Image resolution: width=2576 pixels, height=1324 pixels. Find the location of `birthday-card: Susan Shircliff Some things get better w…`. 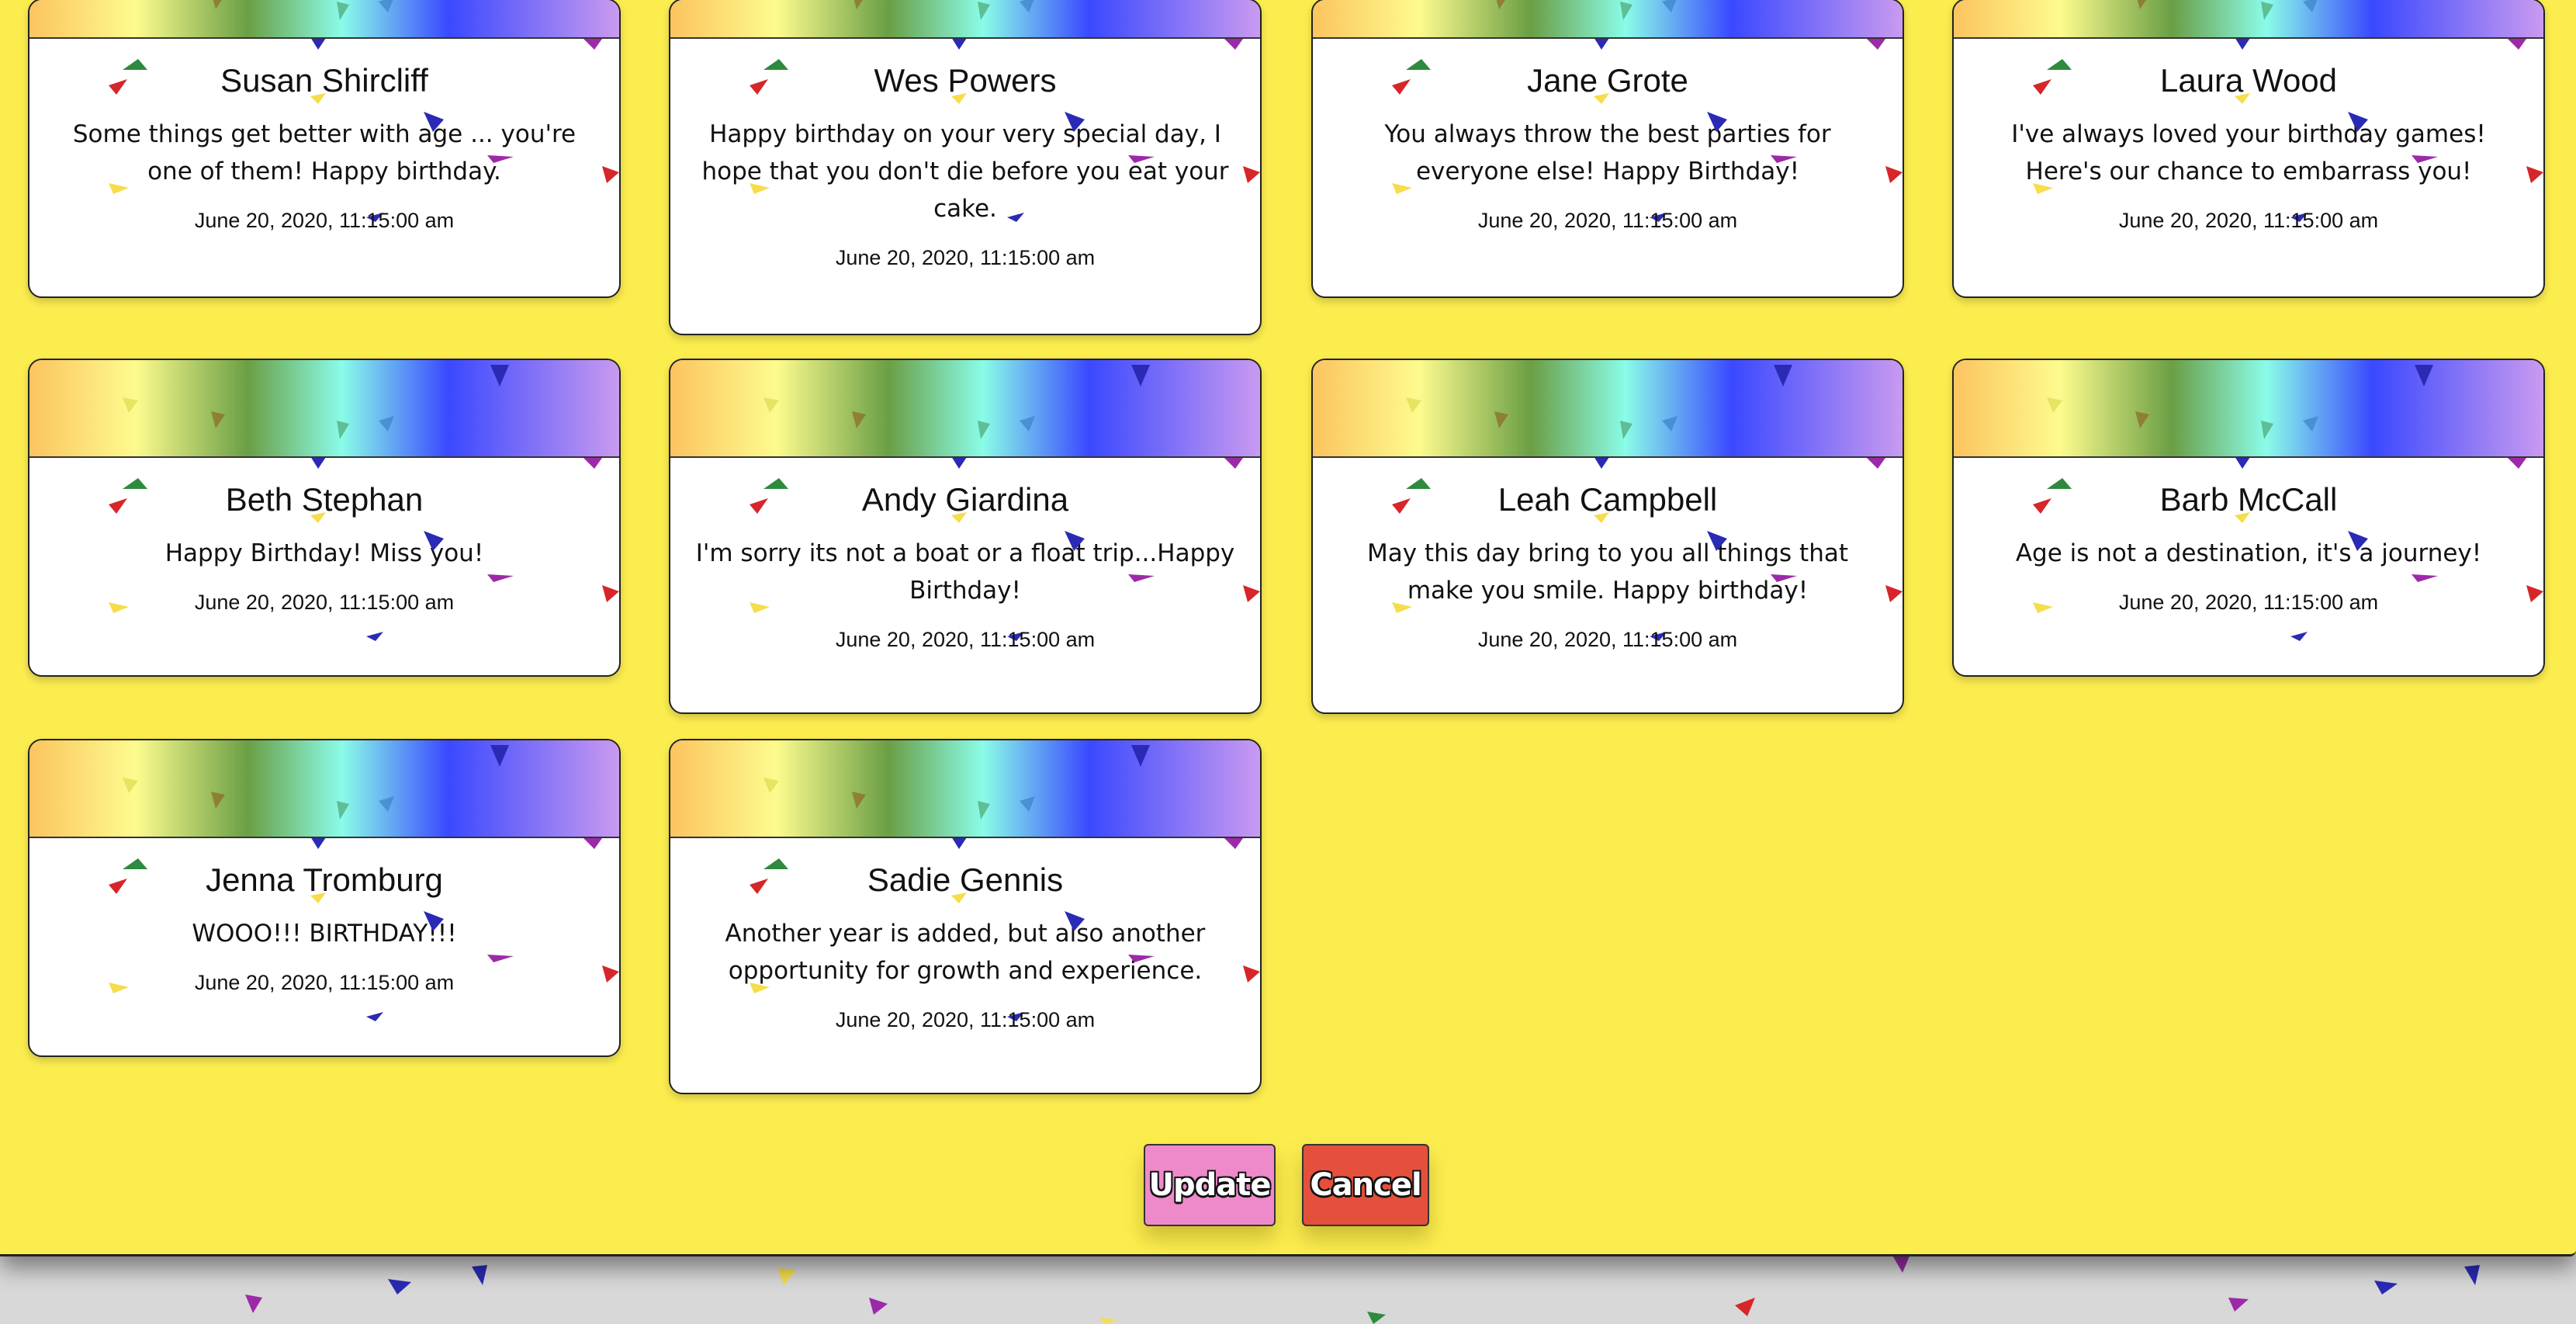

birthday-card: Susan Shircliff Some things get better w… is located at coordinates (324, 149).